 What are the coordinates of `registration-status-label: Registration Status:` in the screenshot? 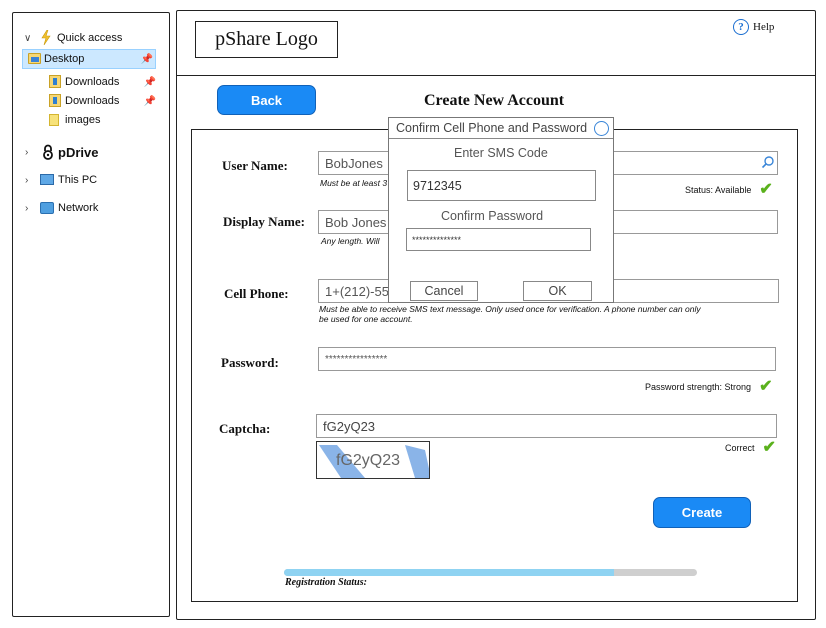 It's located at (326, 582).